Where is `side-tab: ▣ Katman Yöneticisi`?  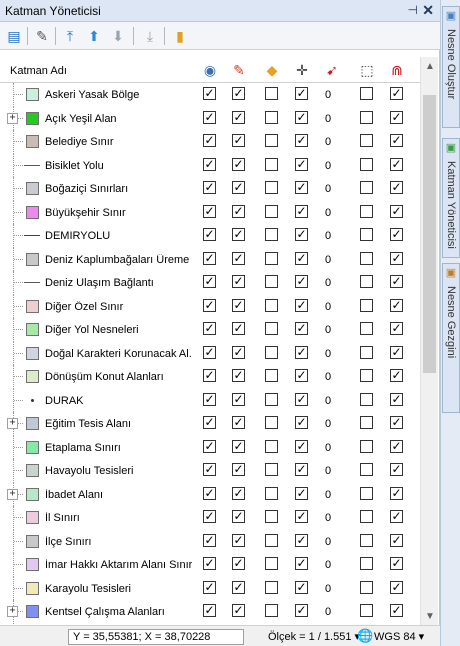 side-tab: ▣ Katman Yöneticisi is located at coordinates (451, 198).